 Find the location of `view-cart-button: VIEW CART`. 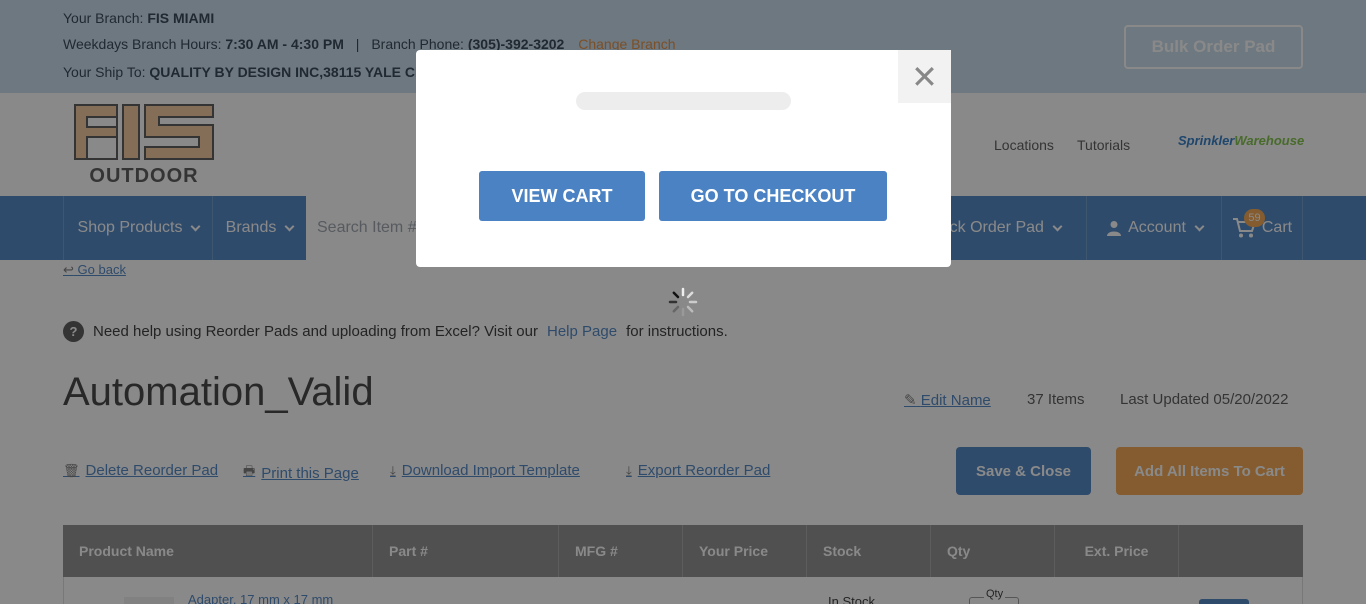

view-cart-button: VIEW CART is located at coordinates (562, 196).